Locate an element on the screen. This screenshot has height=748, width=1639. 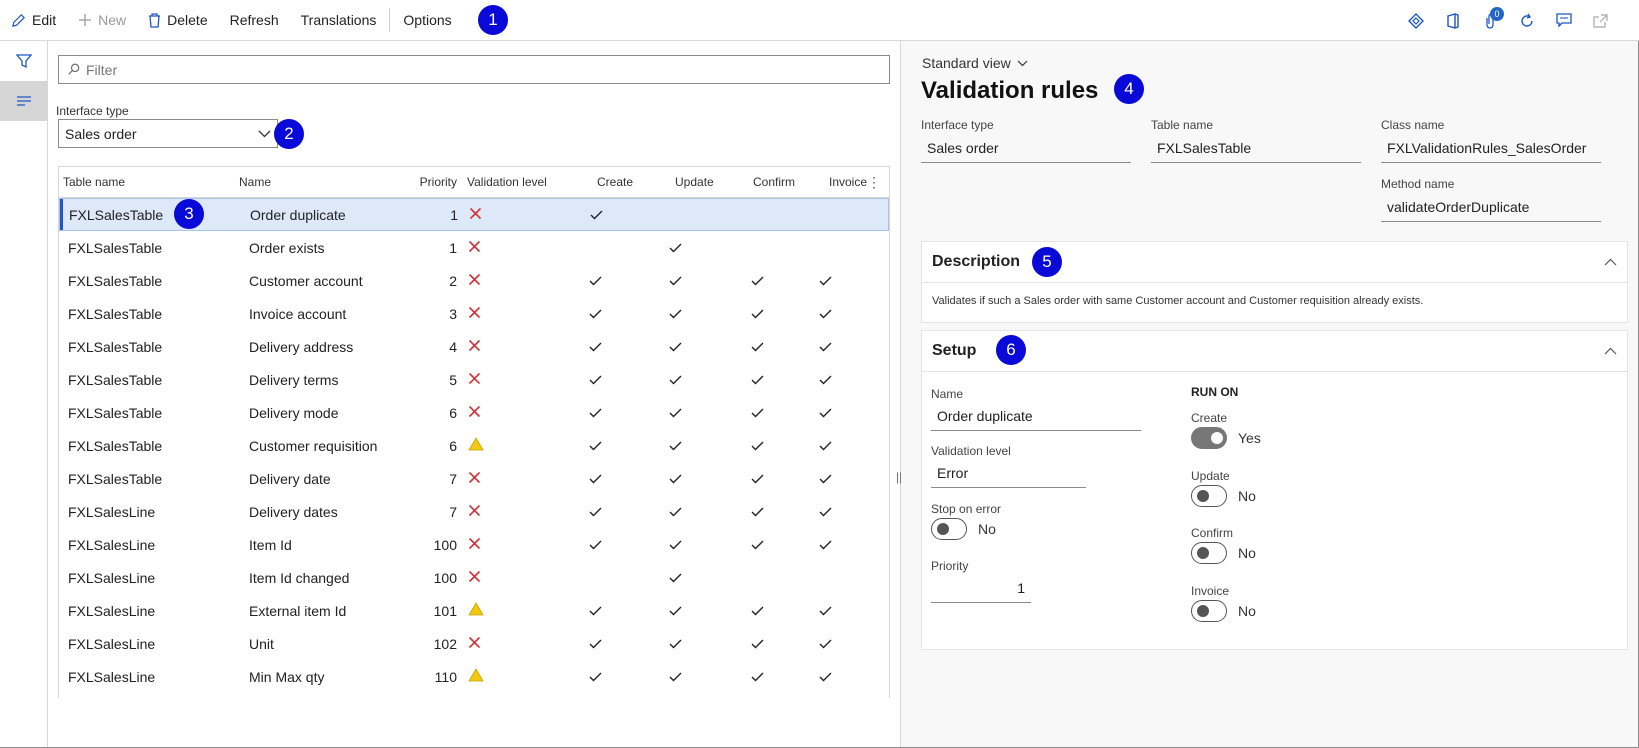
stop-on-error-toggle is located at coordinates (949, 529).